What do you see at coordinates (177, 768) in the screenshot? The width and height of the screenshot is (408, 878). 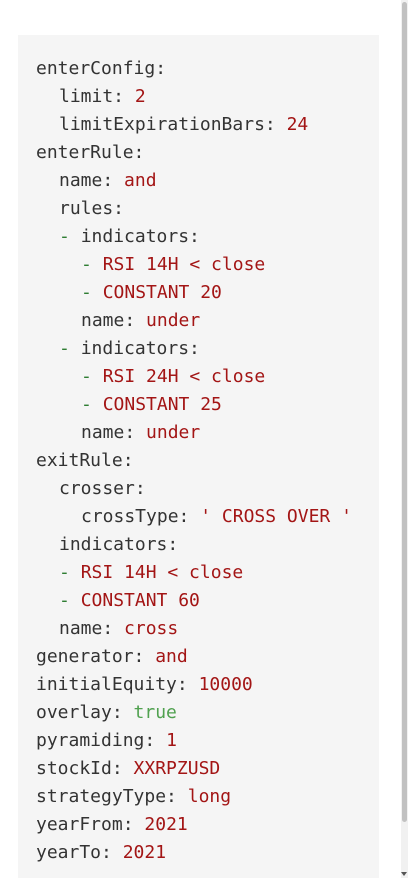 I see `yaml-value: XXRPZUSD` at bounding box center [177, 768].